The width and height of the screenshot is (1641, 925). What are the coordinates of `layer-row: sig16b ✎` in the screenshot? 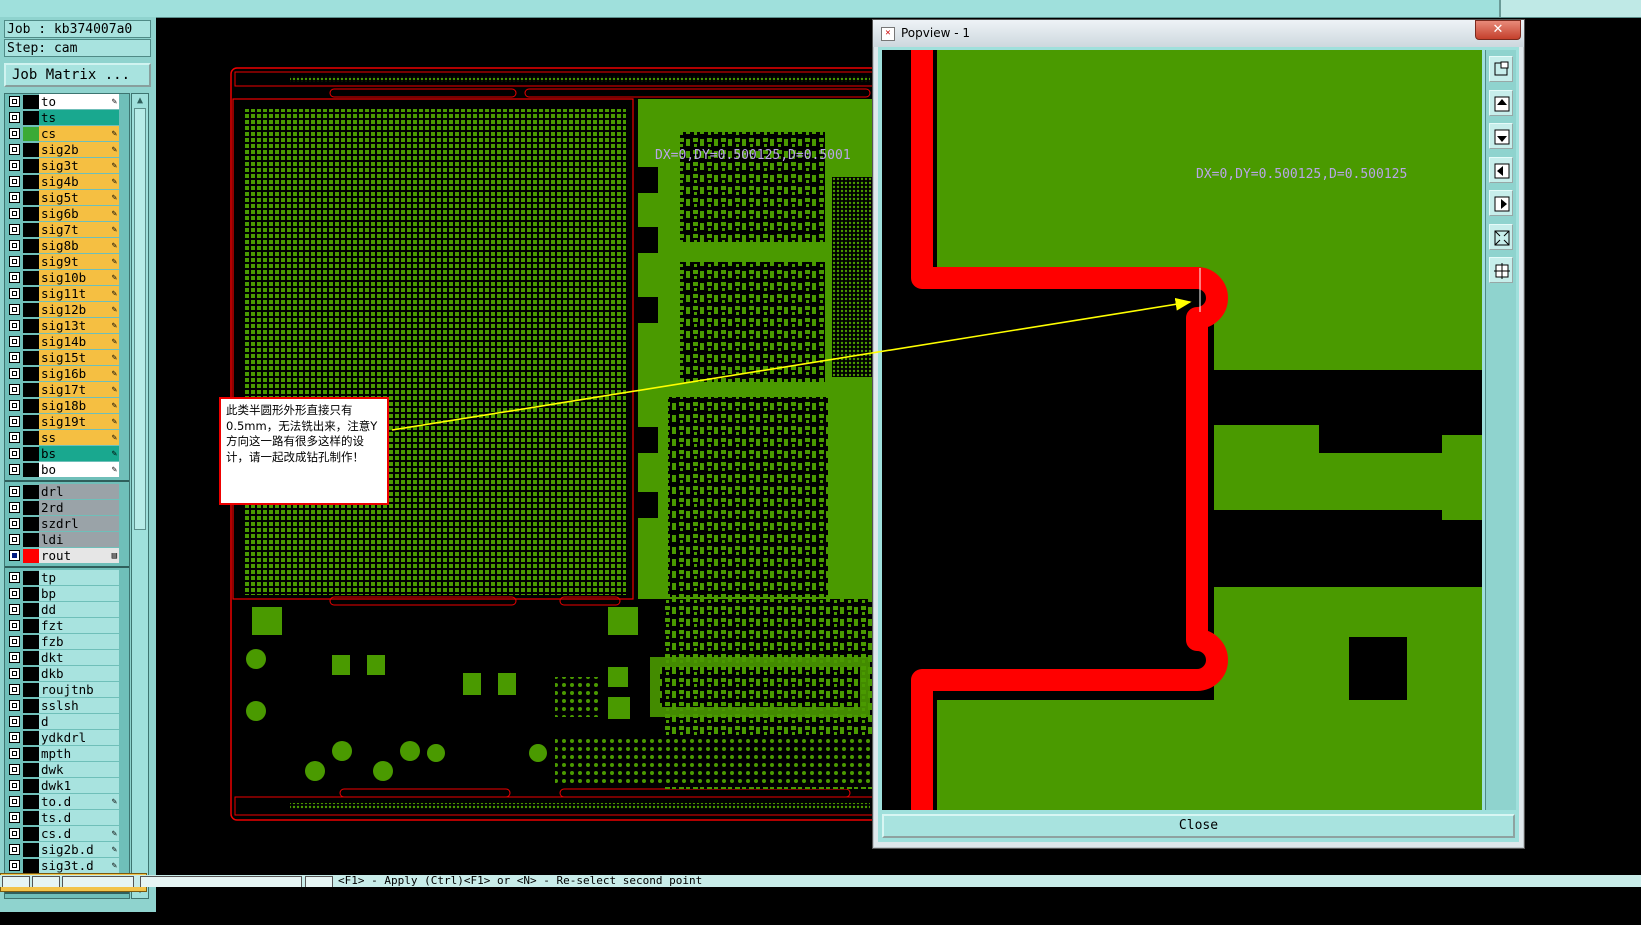 It's located at (67, 374).